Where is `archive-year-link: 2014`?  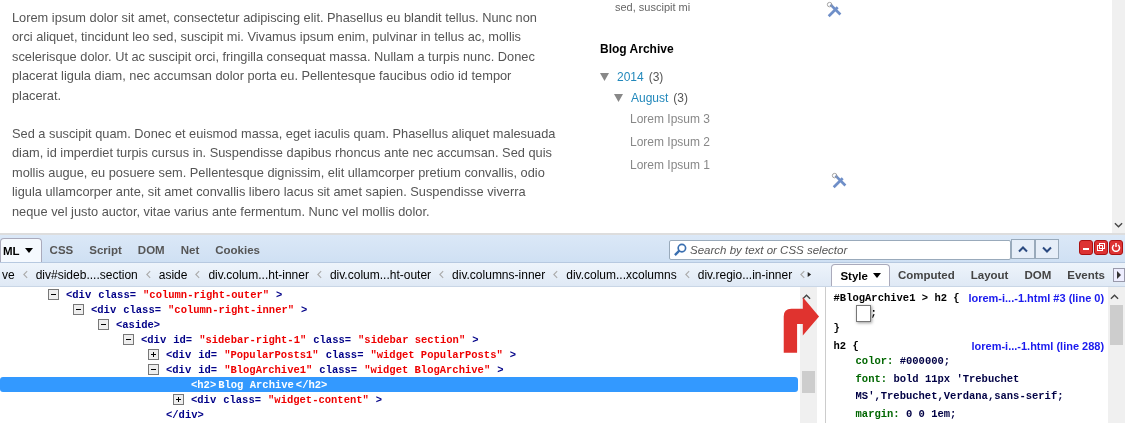 archive-year-link: 2014 is located at coordinates (630, 76).